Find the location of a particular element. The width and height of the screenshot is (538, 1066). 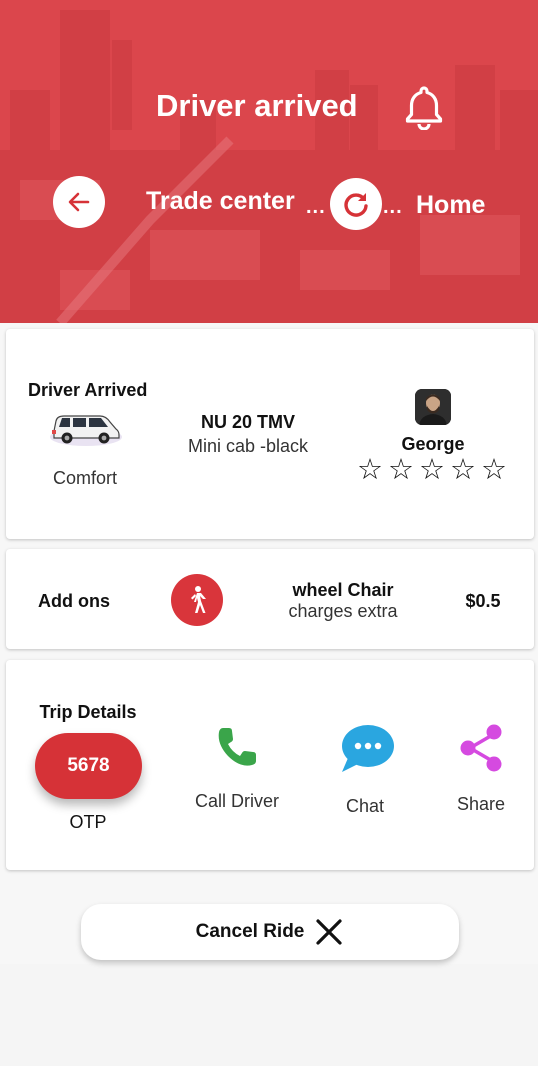

share-icon is located at coordinates (481, 748).